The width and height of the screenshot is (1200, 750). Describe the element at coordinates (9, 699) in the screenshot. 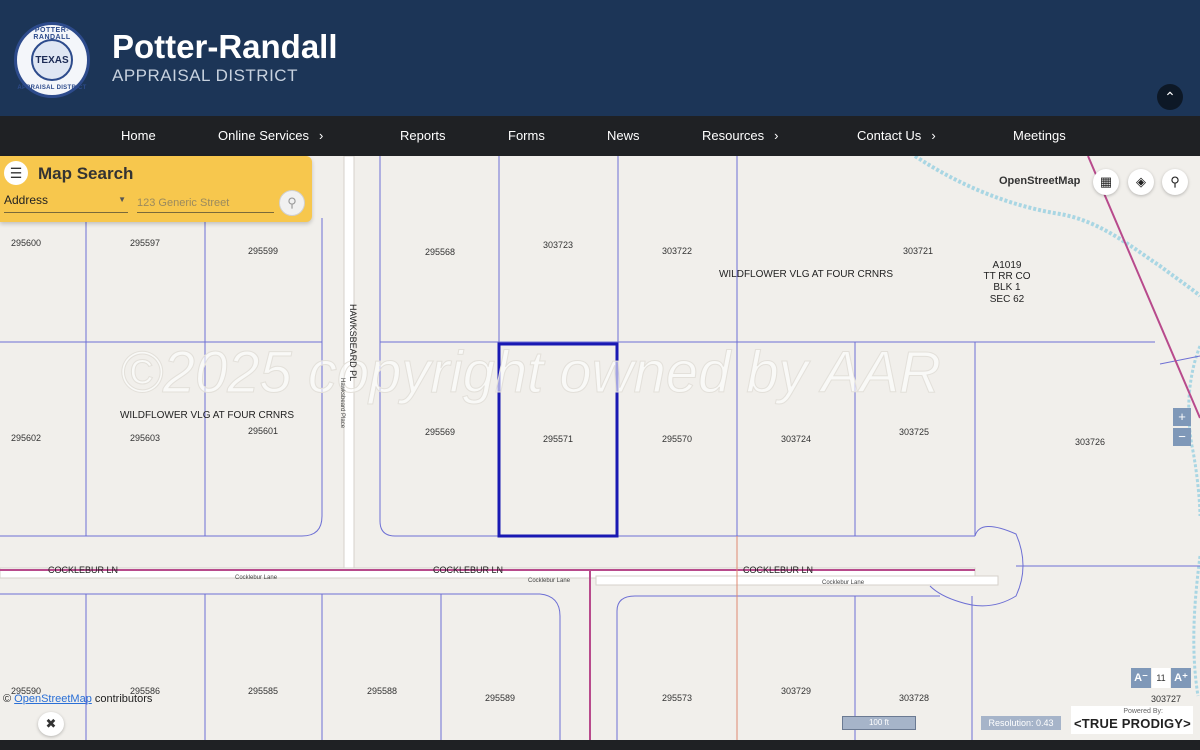

I see `copyright-symbol: ©` at that location.